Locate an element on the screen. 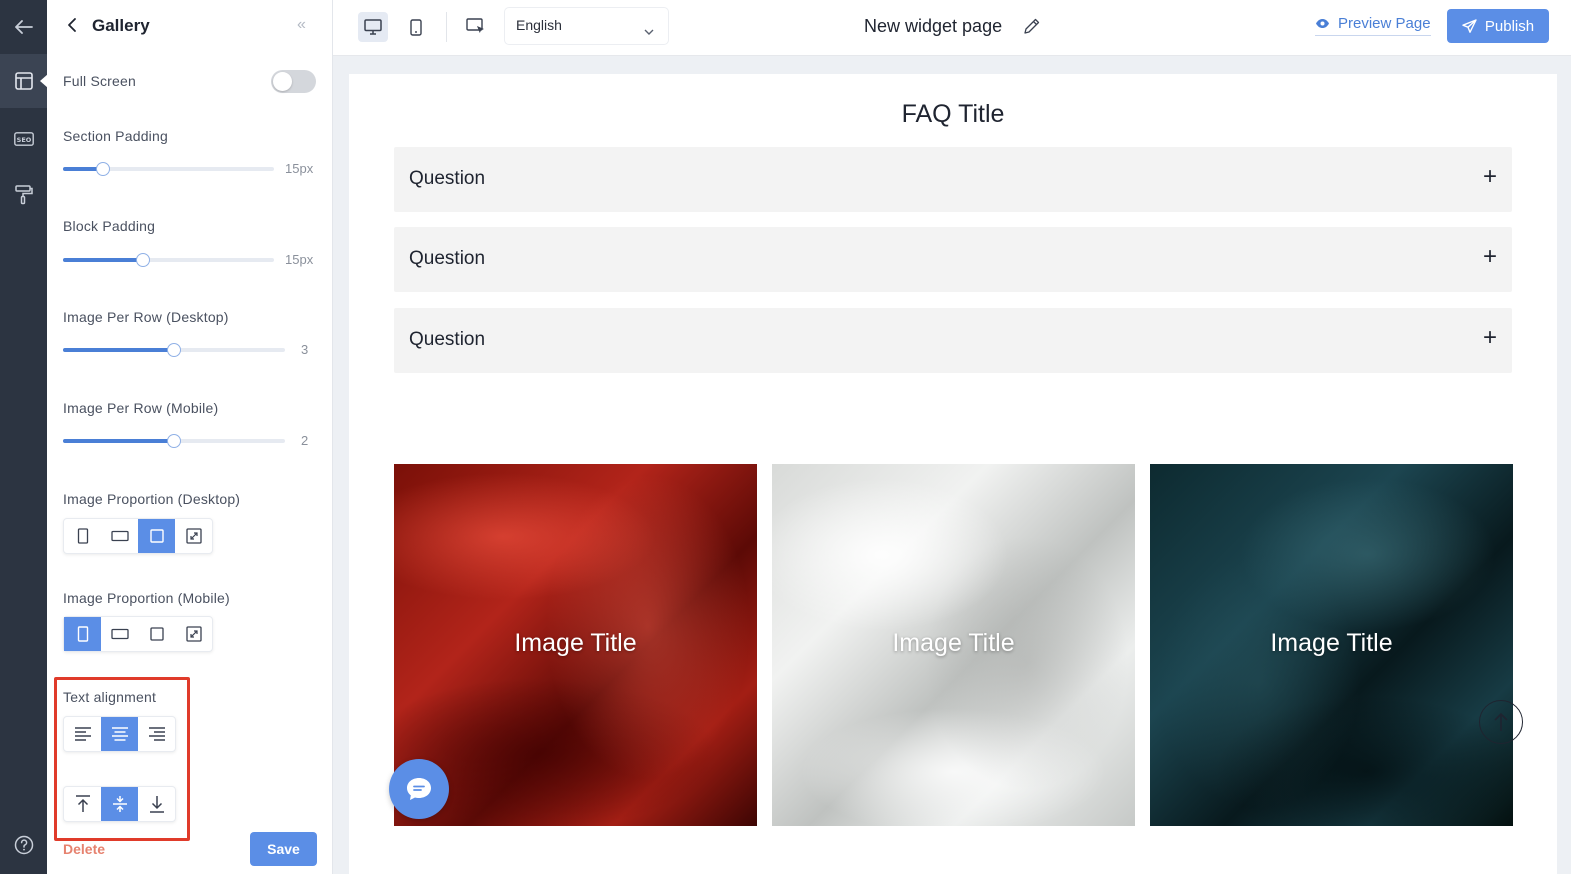  page-title: New widget page is located at coordinates (933, 26).